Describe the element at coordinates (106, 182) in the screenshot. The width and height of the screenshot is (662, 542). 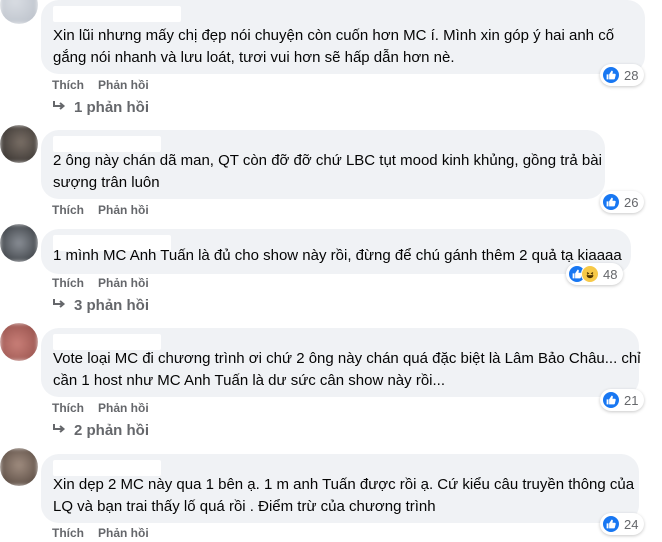
I see `comment-text-line: sượng trân luôn` at that location.